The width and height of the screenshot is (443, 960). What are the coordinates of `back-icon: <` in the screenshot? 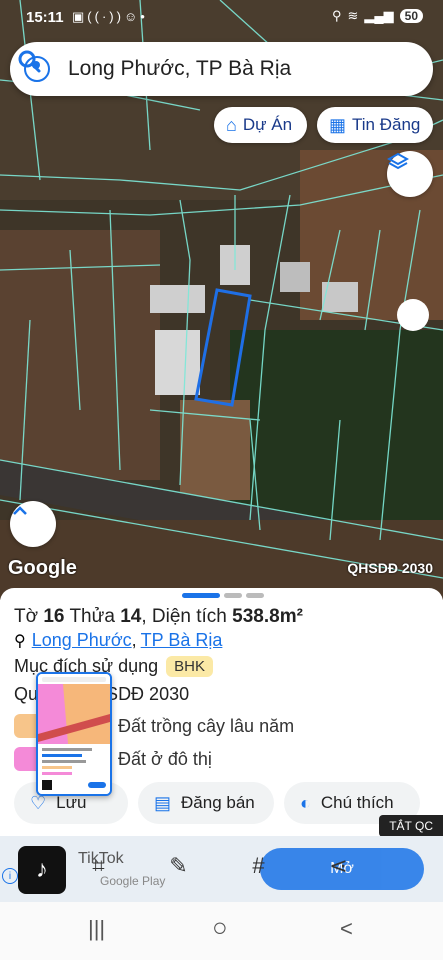 It's located at (346, 929).